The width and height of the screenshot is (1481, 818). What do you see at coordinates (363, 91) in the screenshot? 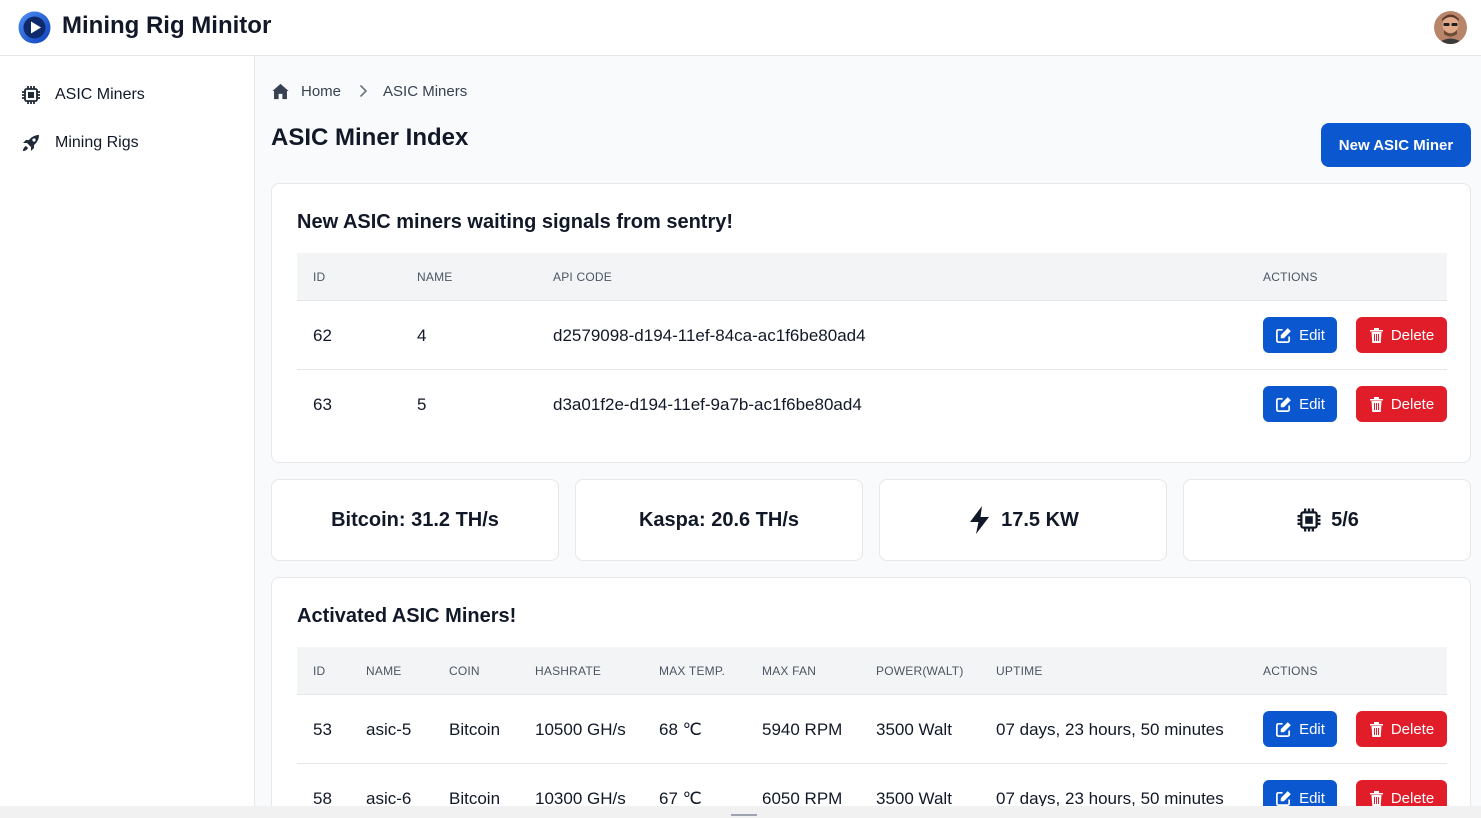
I see `chevron-right-icon` at bounding box center [363, 91].